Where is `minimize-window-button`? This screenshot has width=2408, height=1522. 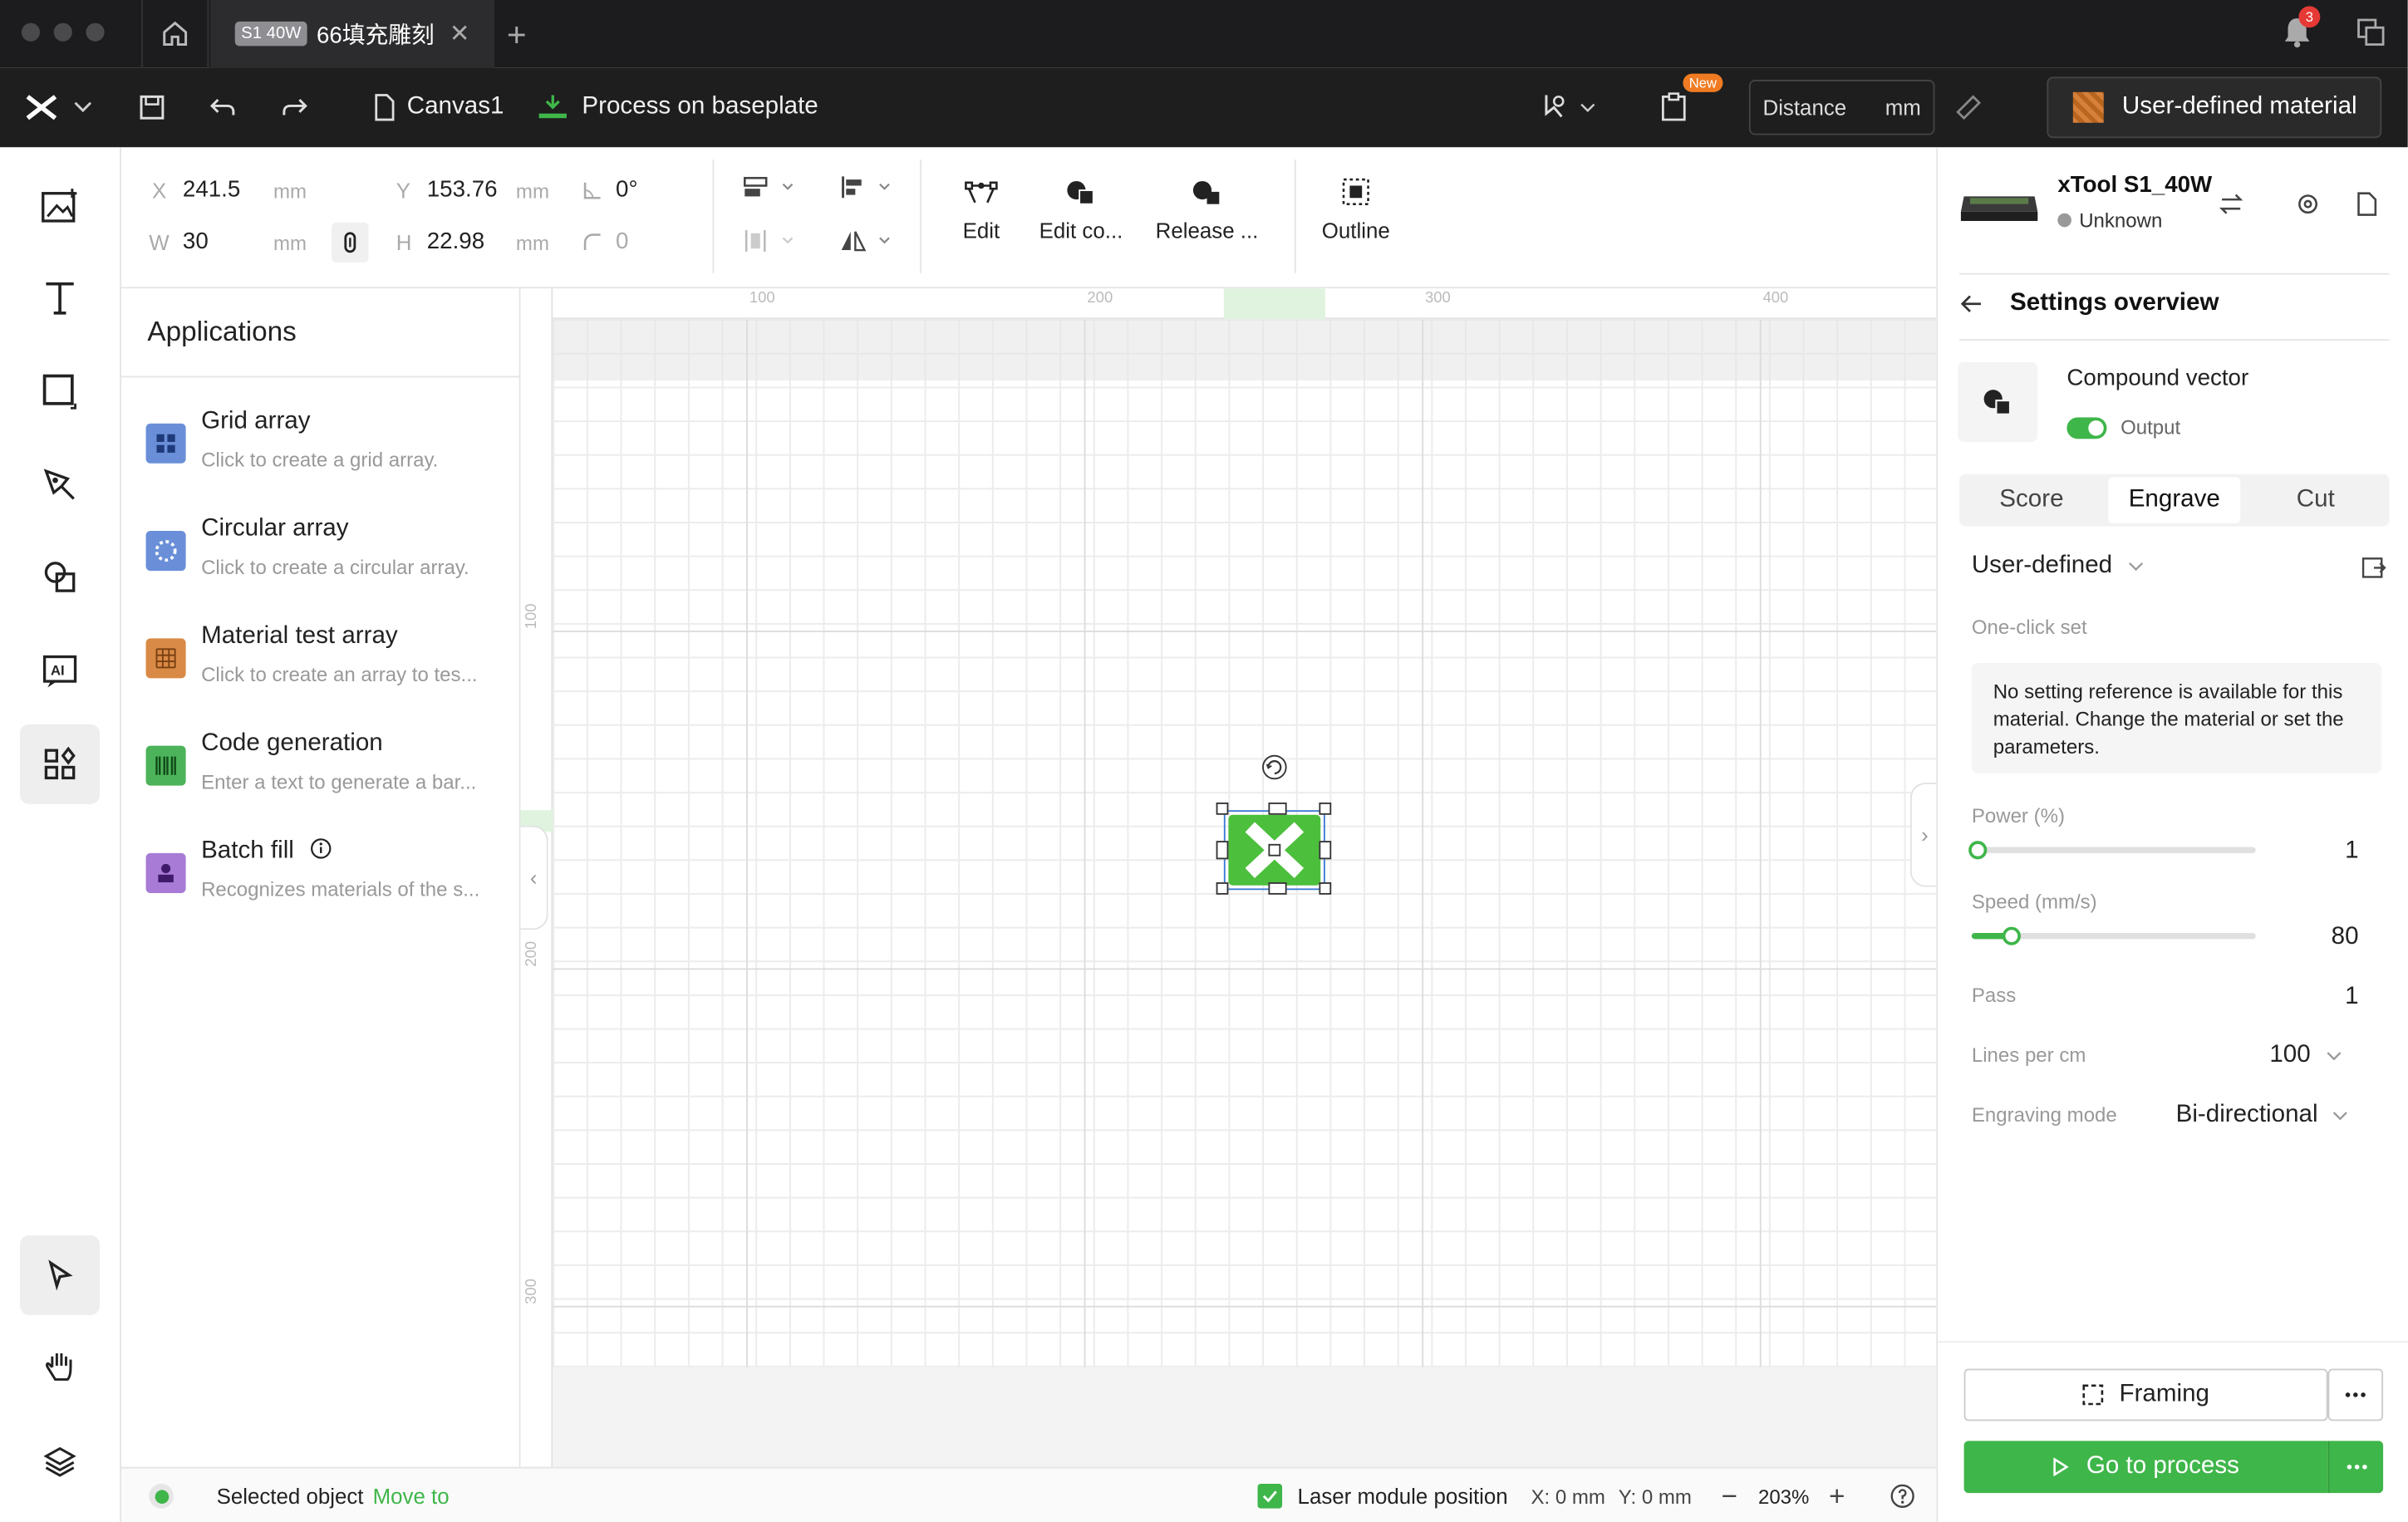
minimize-window-button is located at coordinates (62, 32).